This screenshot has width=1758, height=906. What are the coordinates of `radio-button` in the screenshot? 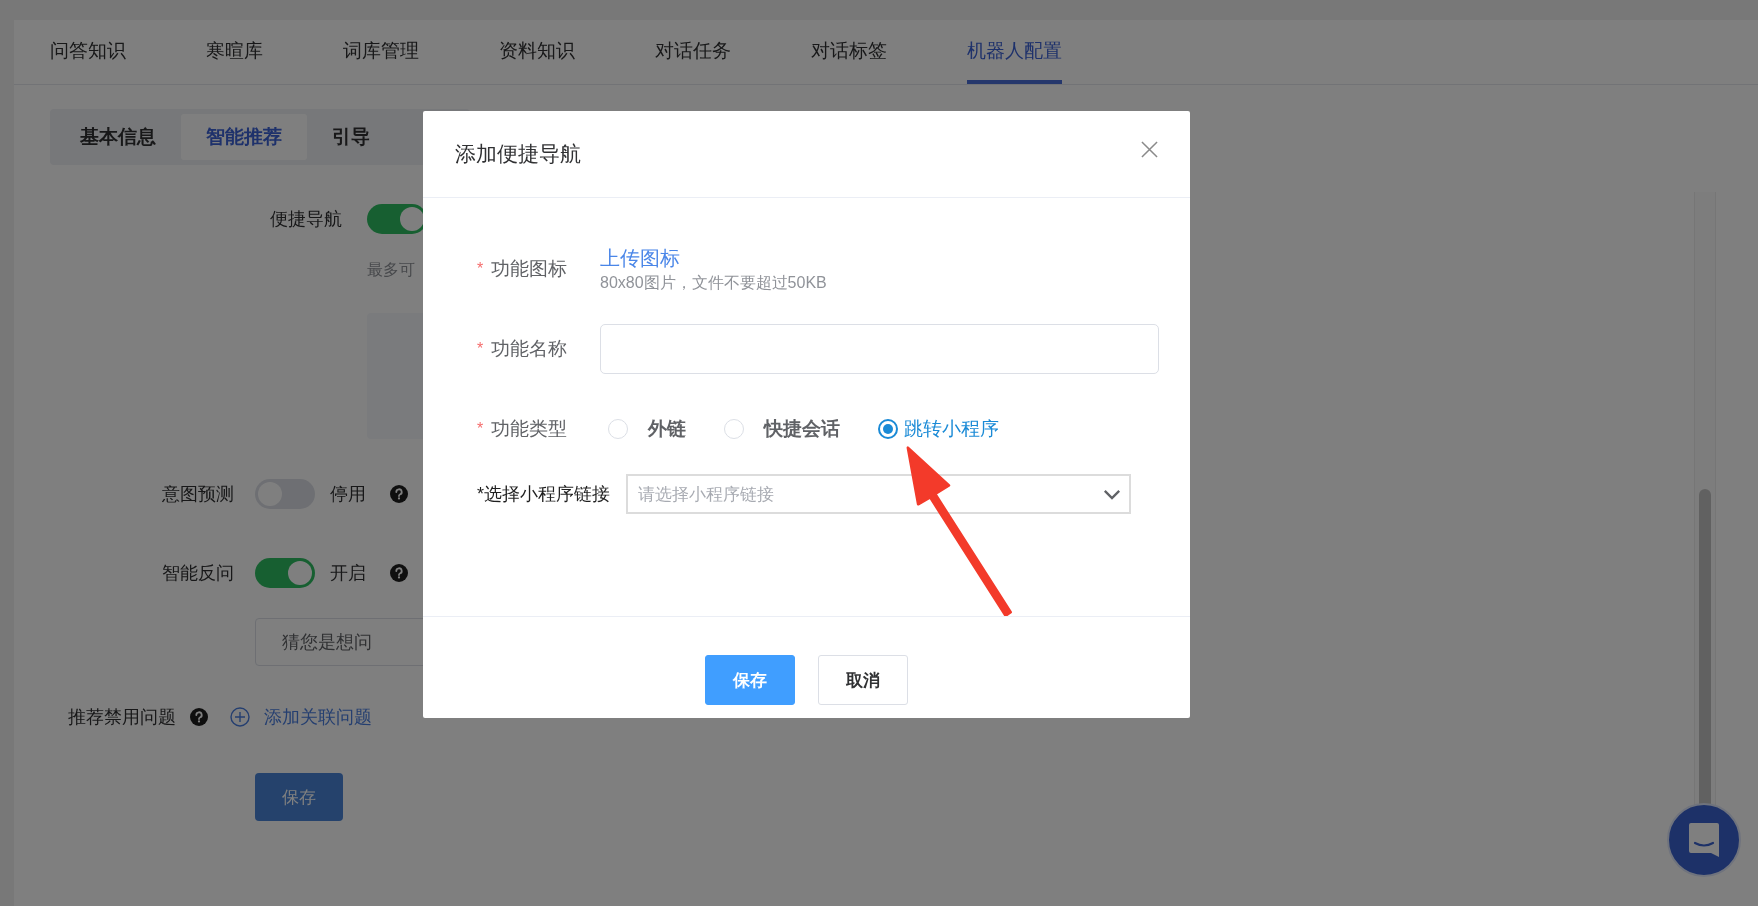 It's located at (888, 429).